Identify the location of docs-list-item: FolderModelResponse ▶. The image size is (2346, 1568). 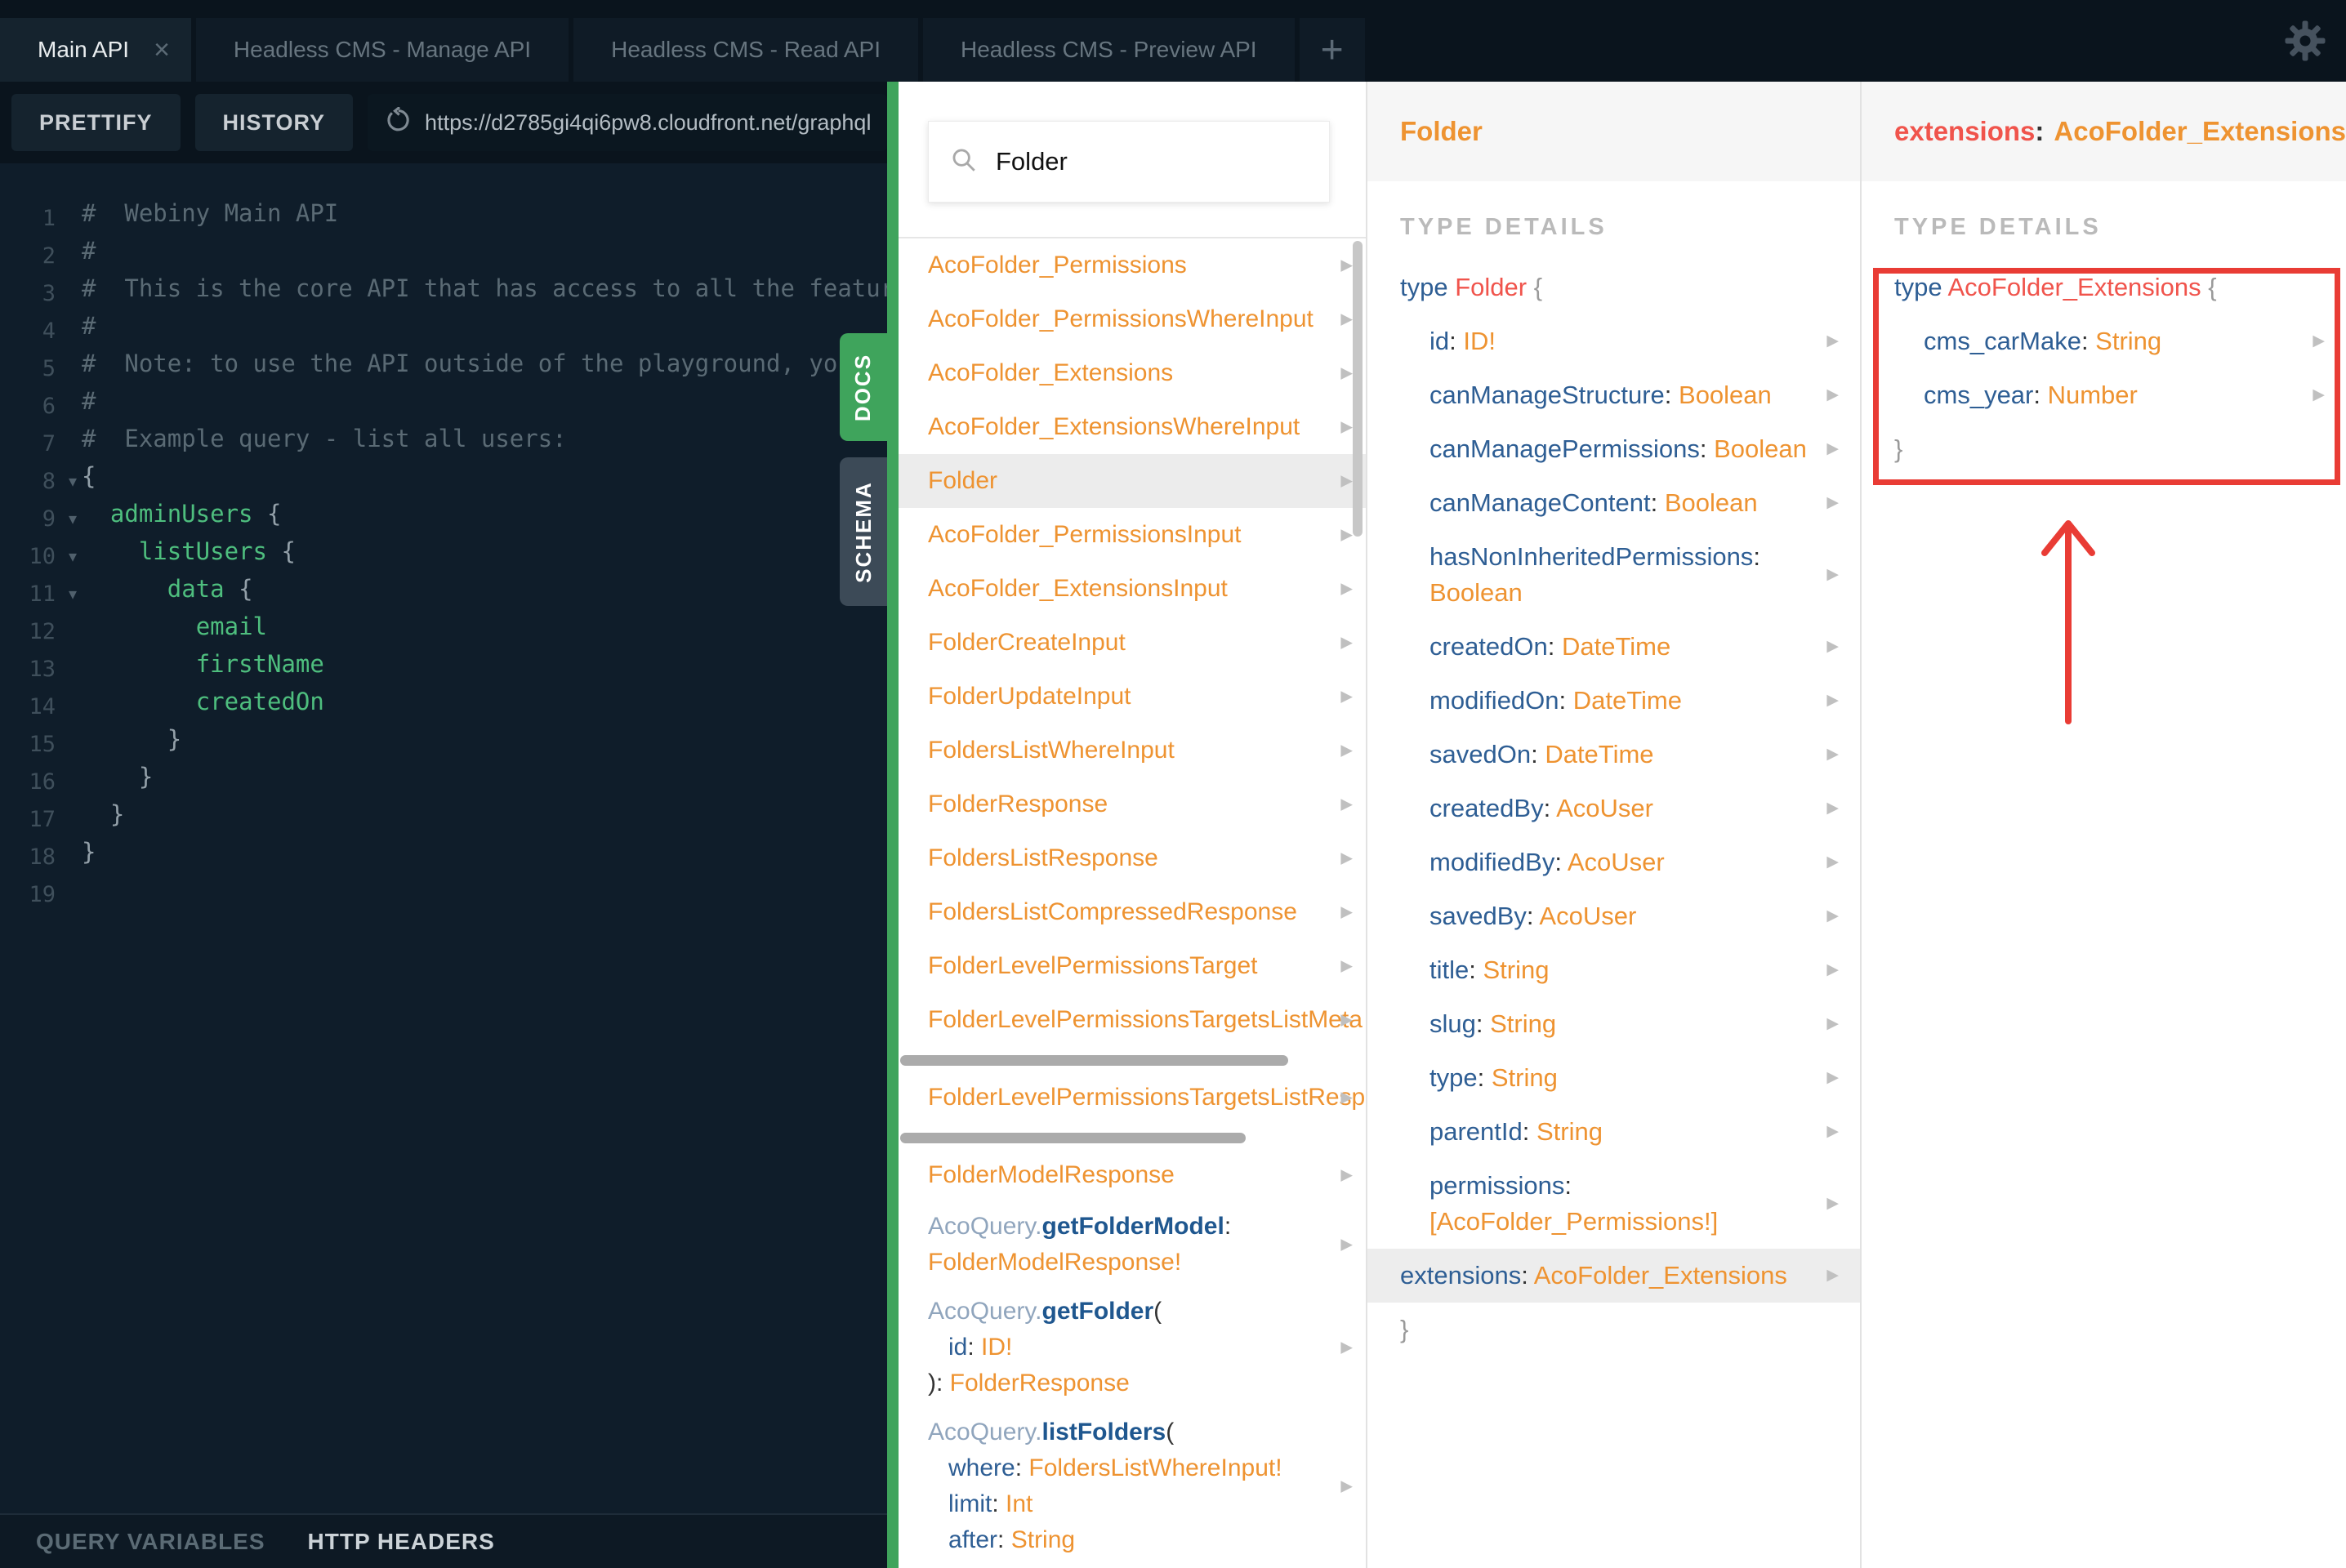
(1132, 1175).